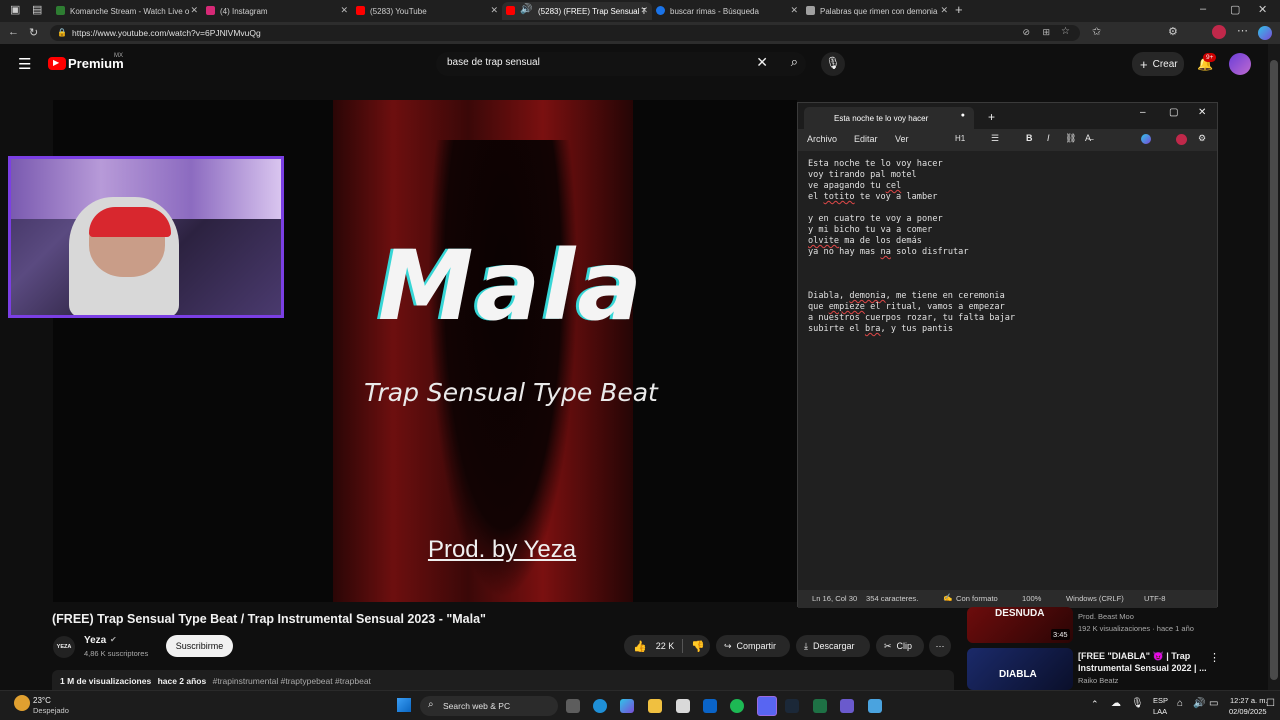 The image size is (1280, 720). Describe the element at coordinates (1214, 657) in the screenshot. I see `recommended-more-icon: ⋮` at that location.